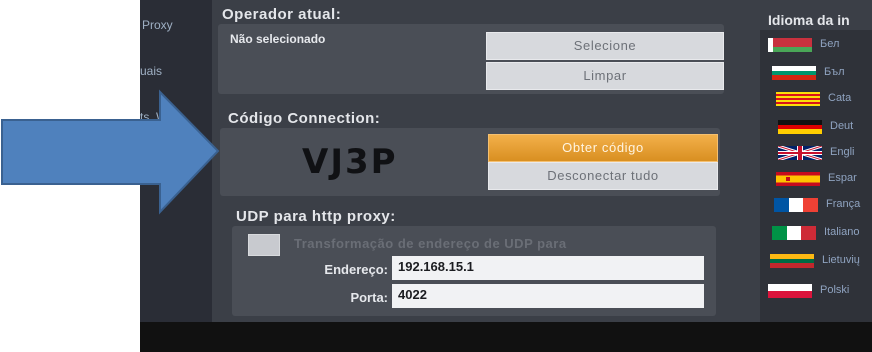 The width and height of the screenshot is (872, 352). What do you see at coordinates (506, 337) in the screenshot?
I see `tv-bezel` at bounding box center [506, 337].